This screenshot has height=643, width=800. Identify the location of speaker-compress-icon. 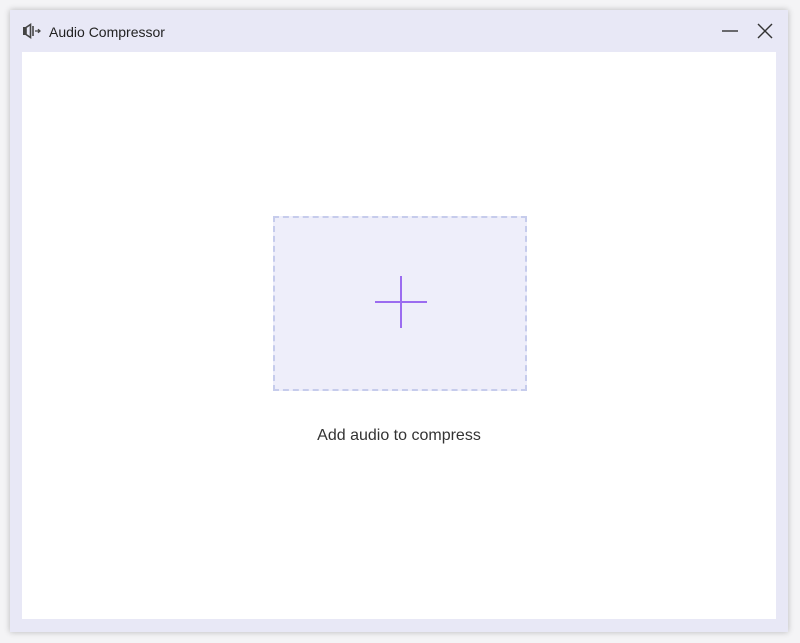
(32, 31).